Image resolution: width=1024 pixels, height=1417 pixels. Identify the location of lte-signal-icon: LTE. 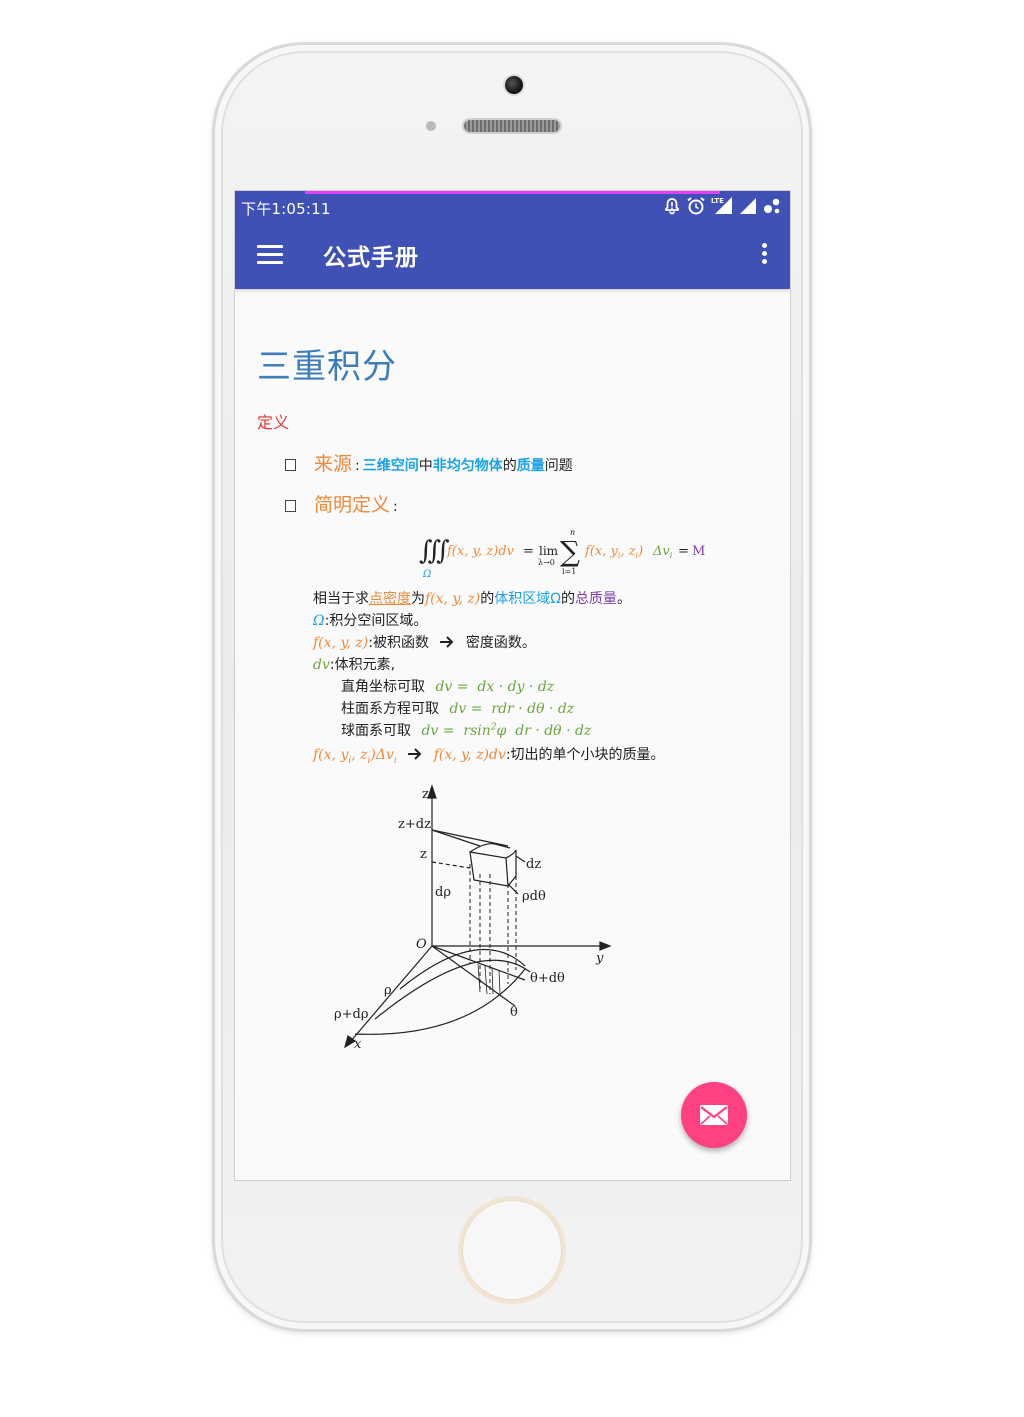
(721, 205).